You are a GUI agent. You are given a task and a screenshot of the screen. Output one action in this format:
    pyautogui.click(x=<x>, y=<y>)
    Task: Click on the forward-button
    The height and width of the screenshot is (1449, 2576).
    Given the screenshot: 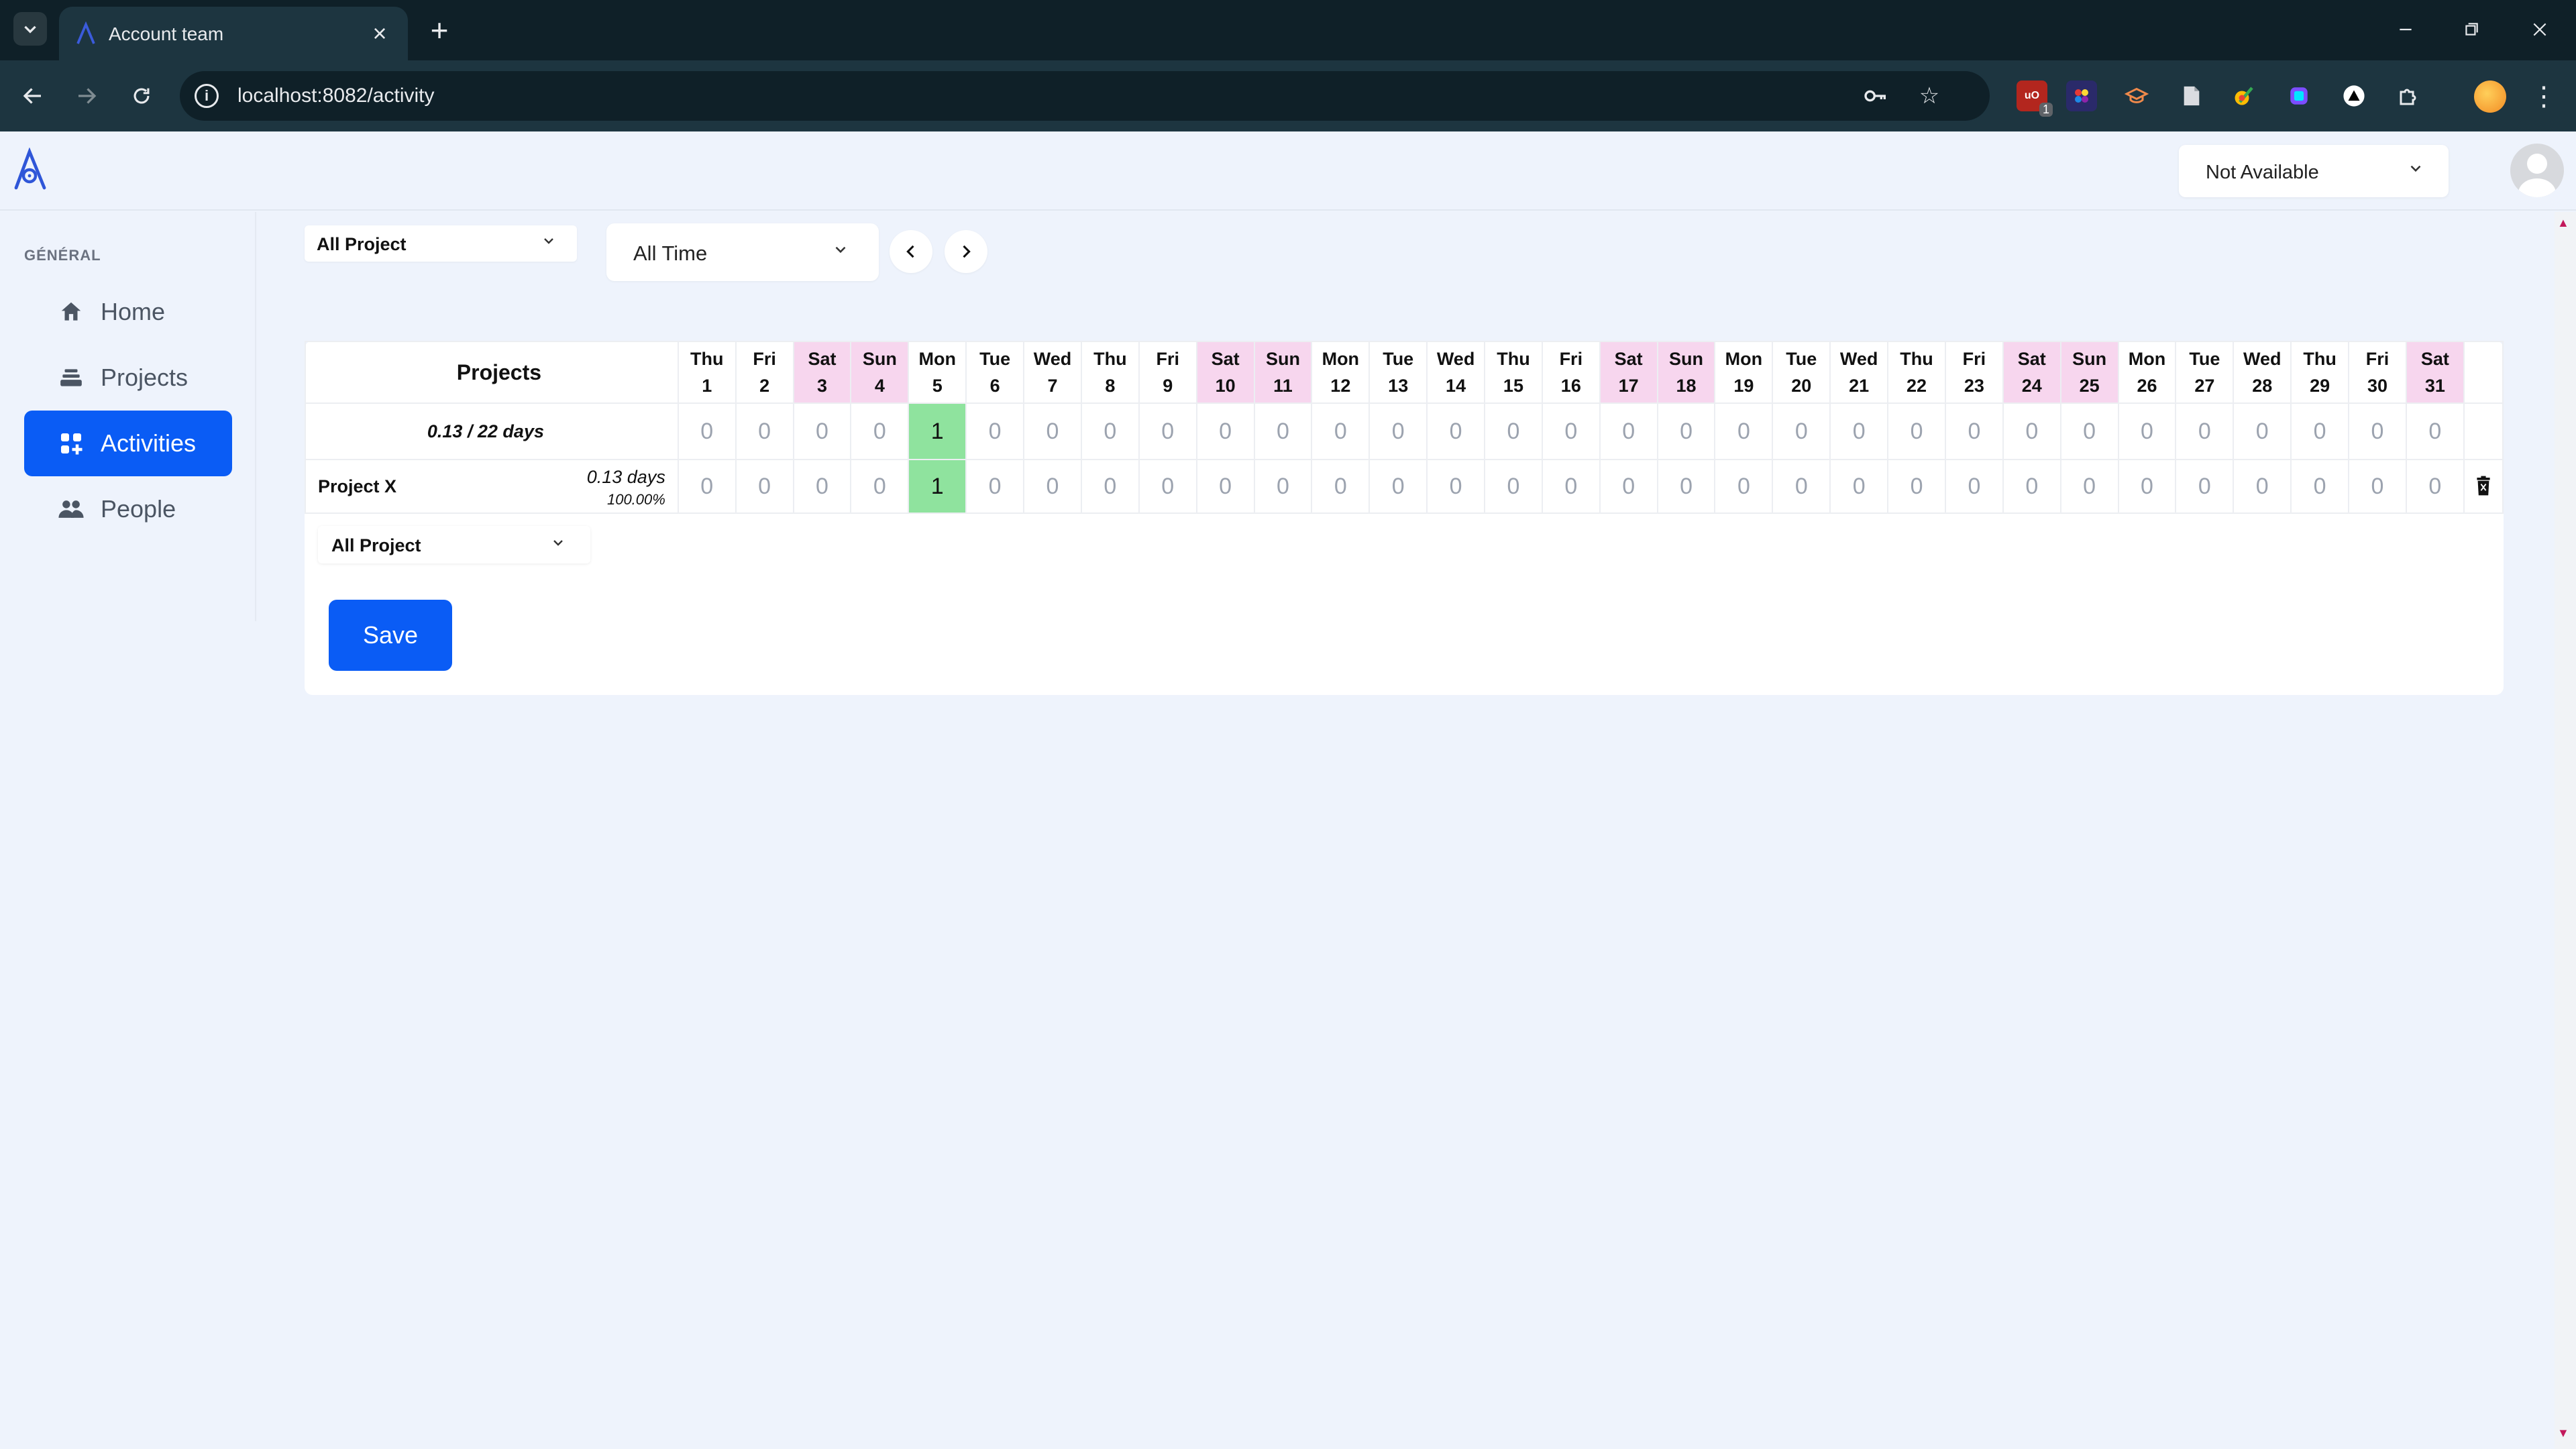 What is the action you would take?
    pyautogui.click(x=86, y=95)
    